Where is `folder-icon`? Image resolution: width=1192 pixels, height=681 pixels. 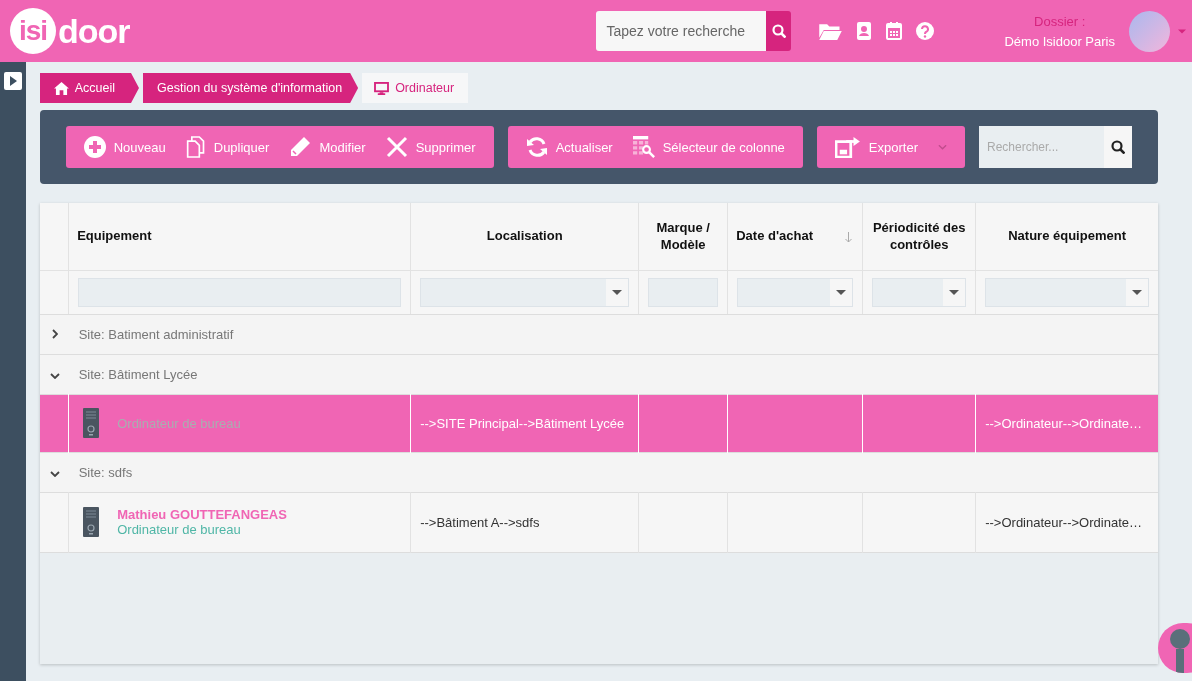 folder-icon is located at coordinates (831, 31).